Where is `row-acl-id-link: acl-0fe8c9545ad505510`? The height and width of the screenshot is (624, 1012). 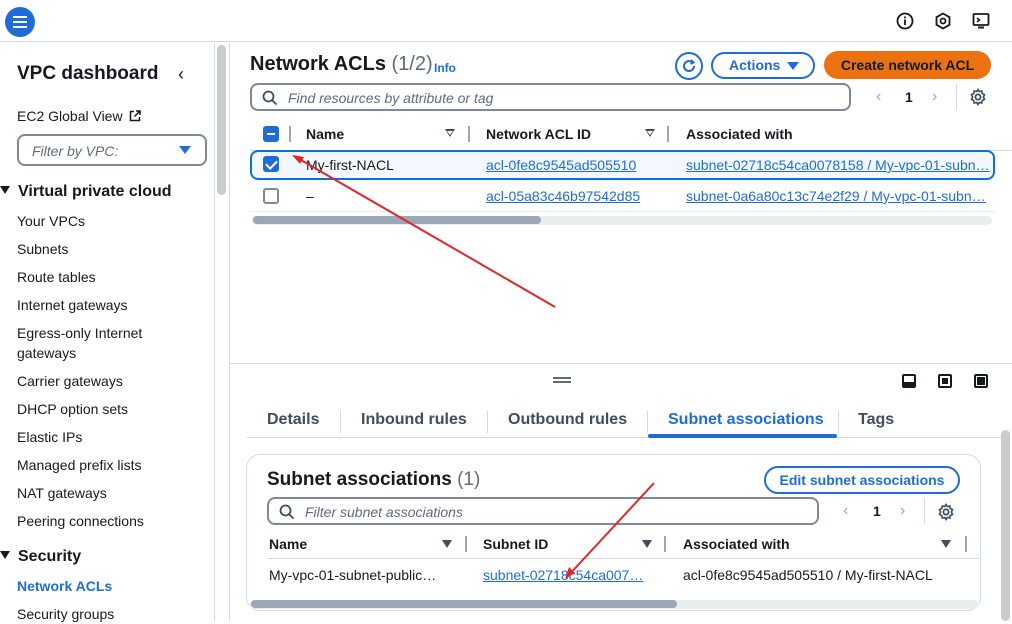
row-acl-id-link: acl-0fe8c9545ad505510 is located at coordinates (561, 165).